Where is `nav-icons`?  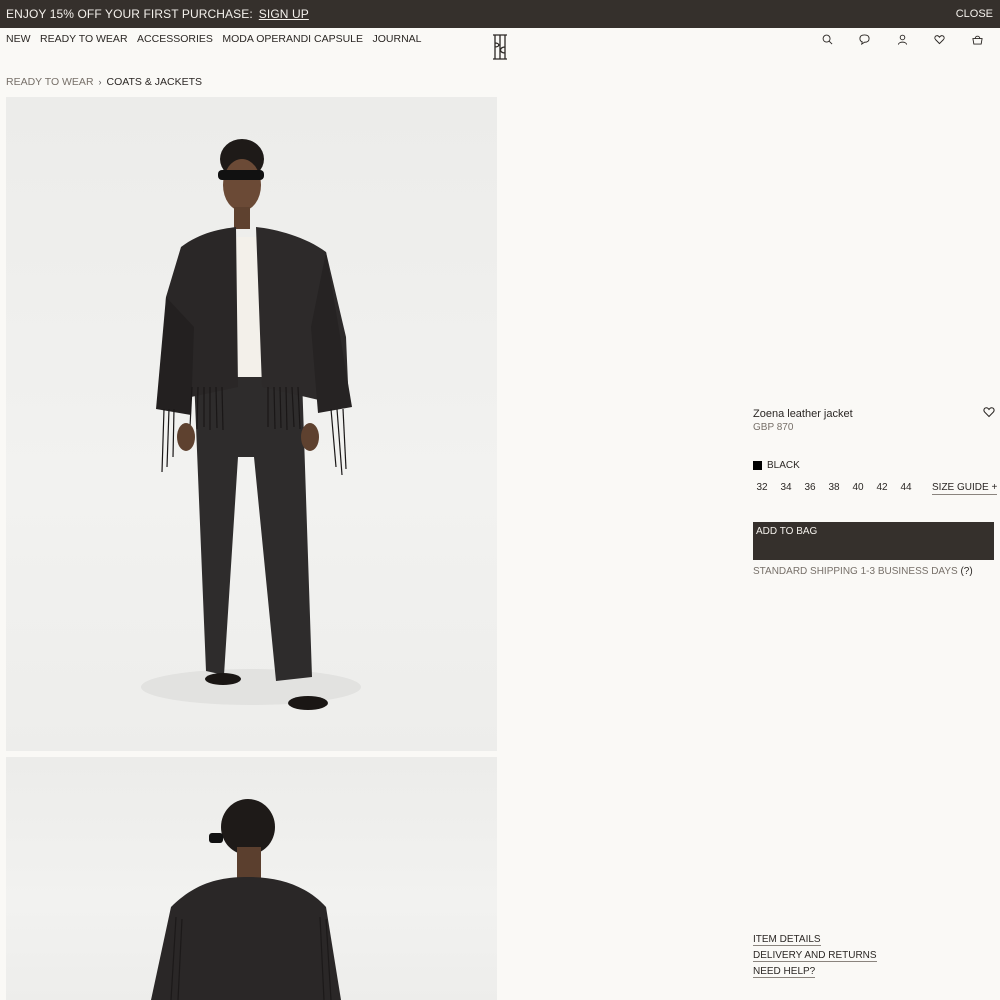 nav-icons is located at coordinates (903, 39).